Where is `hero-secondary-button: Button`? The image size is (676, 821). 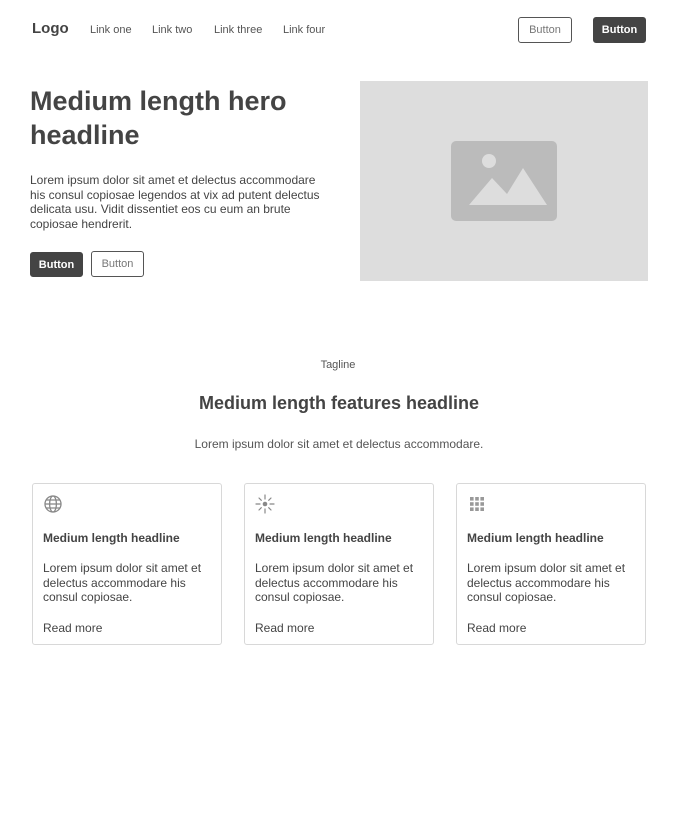
hero-secondary-button: Button is located at coordinates (117, 264).